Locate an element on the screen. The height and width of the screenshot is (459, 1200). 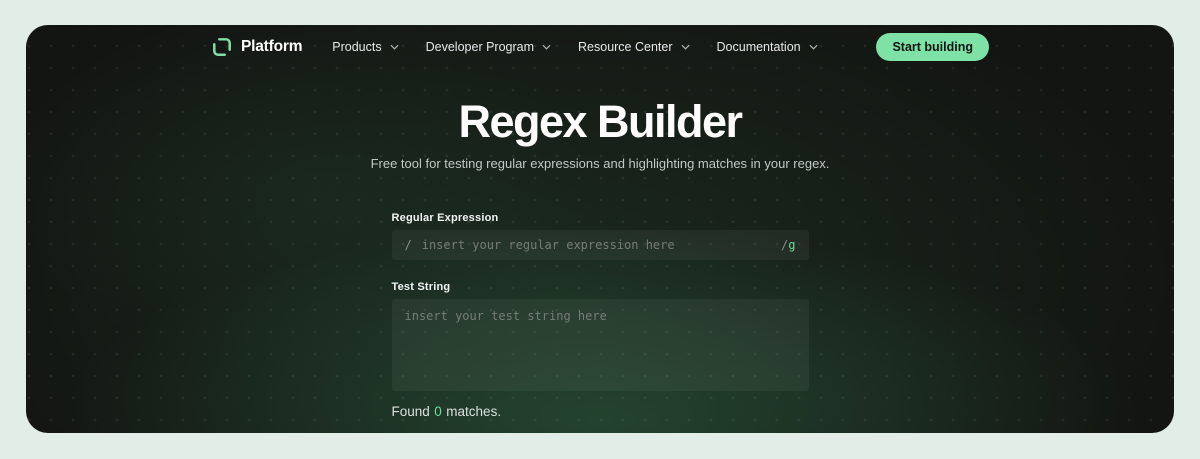
nav-inner: Platform Products Developer Program Reso is located at coordinates (600, 47).